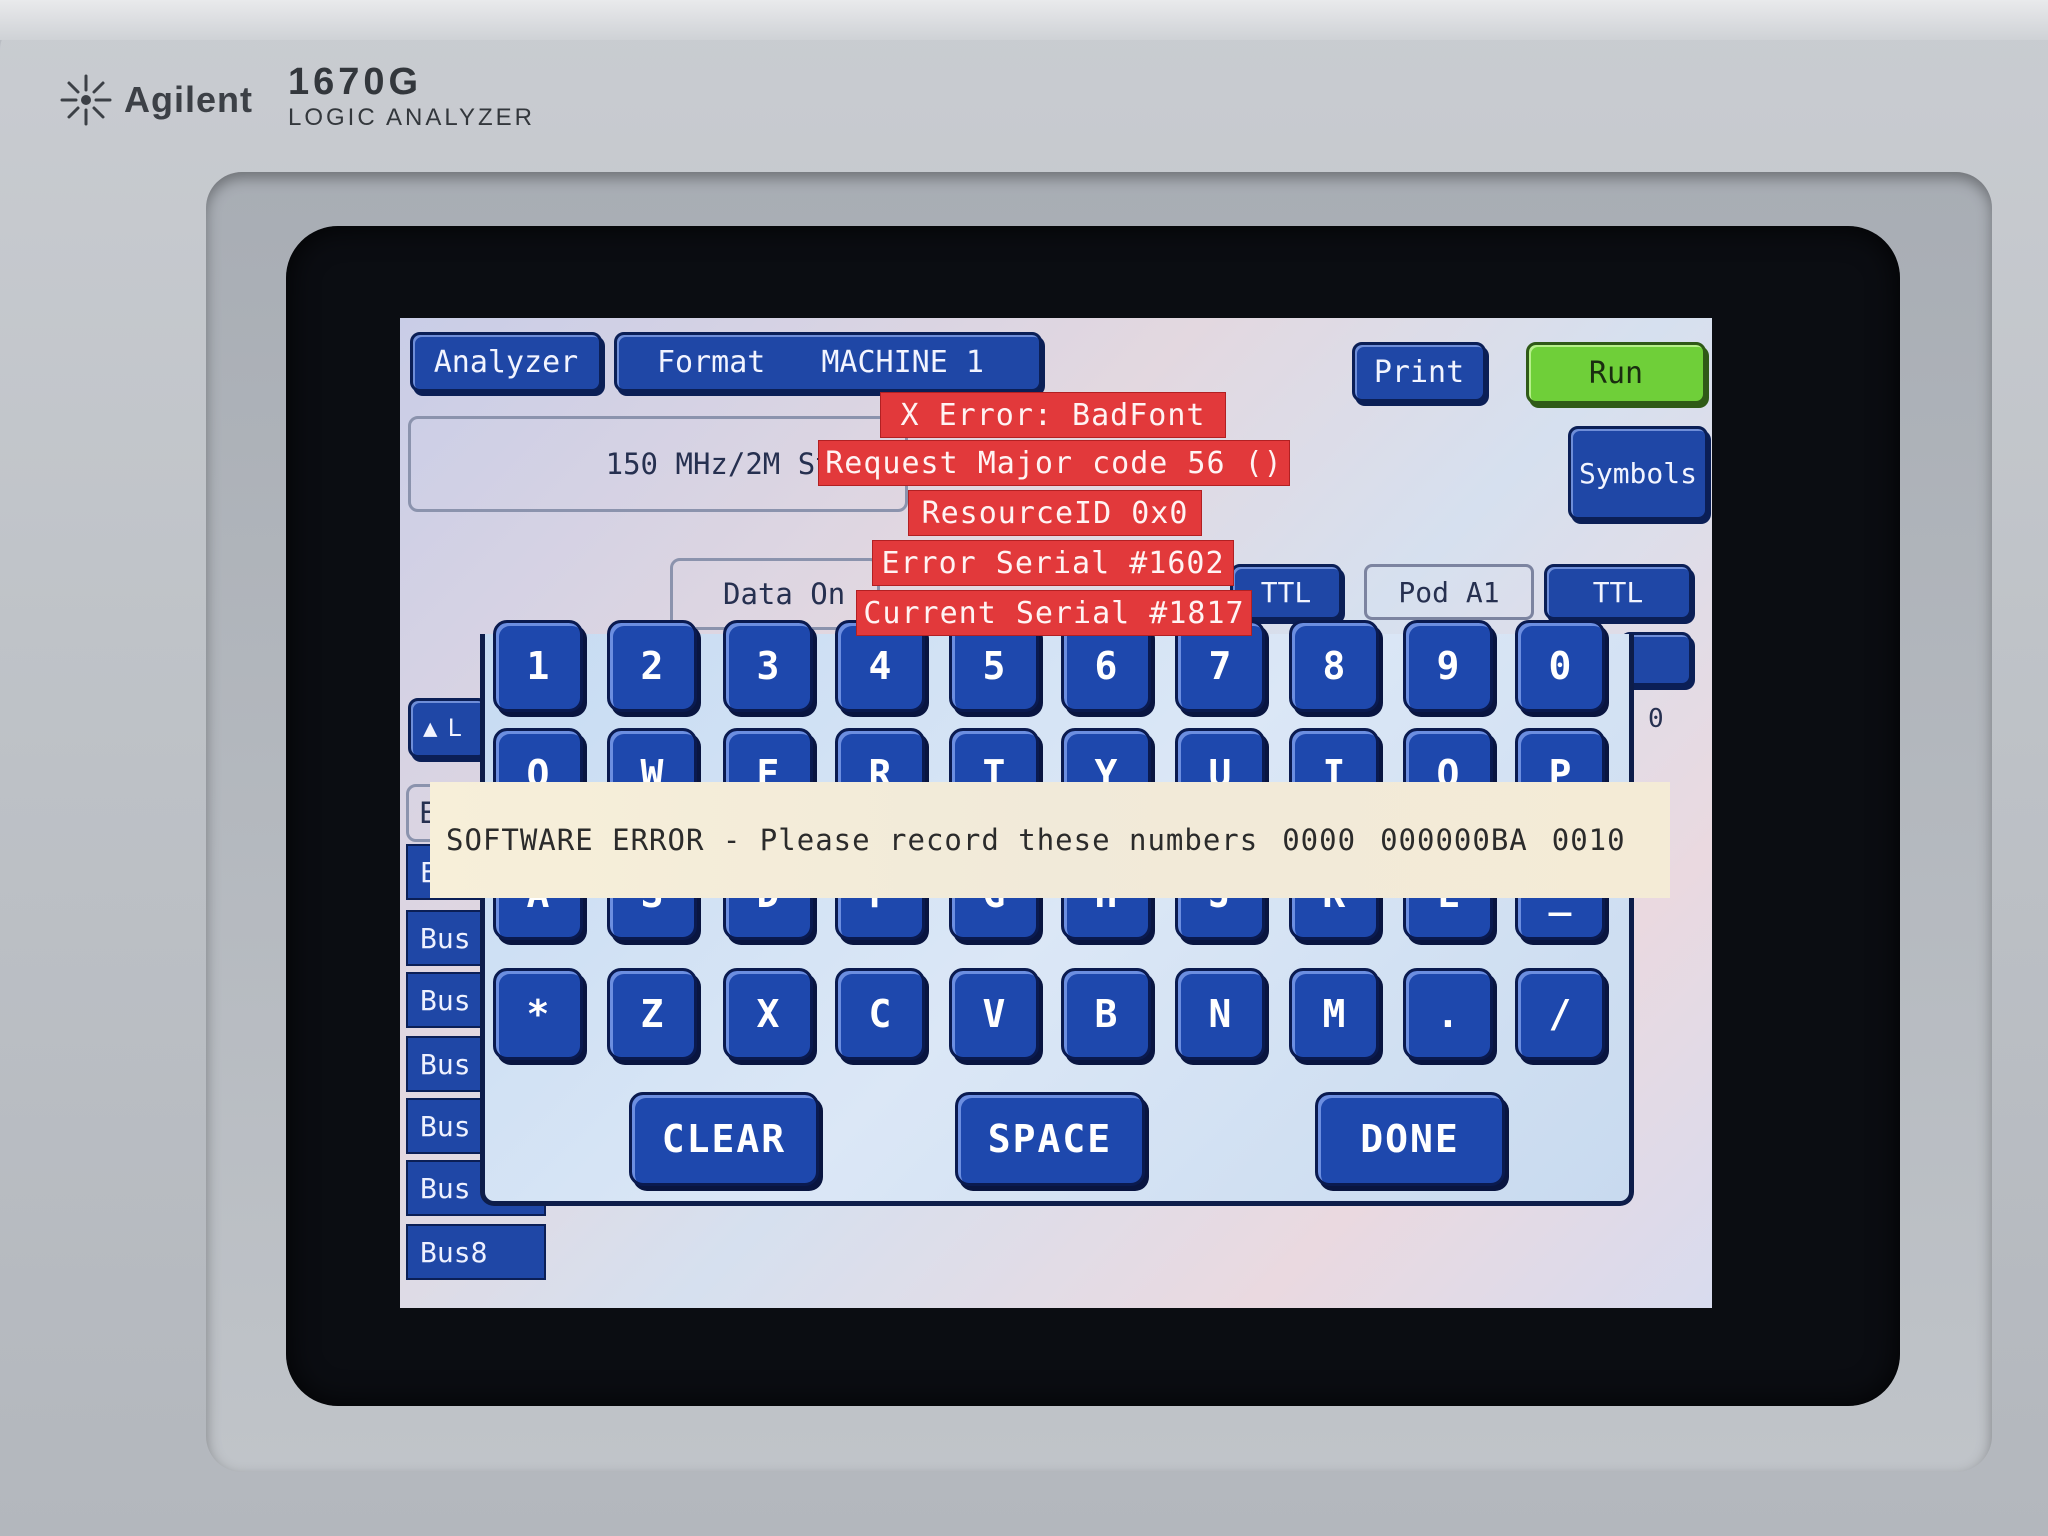 The image size is (2048, 1536). Describe the element at coordinates (454, 728) in the screenshot. I see `scroll-up-label: L` at that location.